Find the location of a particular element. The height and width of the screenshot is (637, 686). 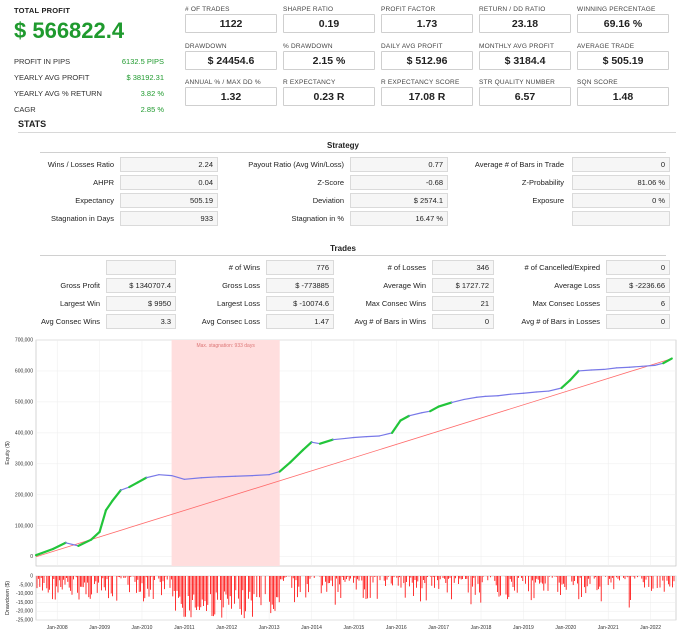

equity-ytick: 0 is located at coordinates (31, 557).